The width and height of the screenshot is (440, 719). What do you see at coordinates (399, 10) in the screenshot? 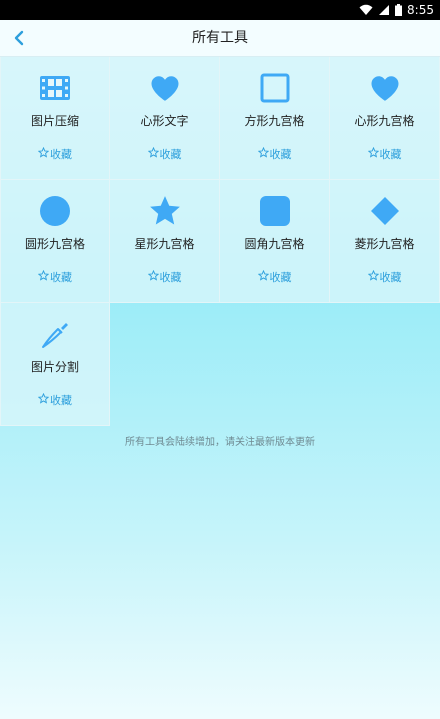
I see `battery-icon` at bounding box center [399, 10].